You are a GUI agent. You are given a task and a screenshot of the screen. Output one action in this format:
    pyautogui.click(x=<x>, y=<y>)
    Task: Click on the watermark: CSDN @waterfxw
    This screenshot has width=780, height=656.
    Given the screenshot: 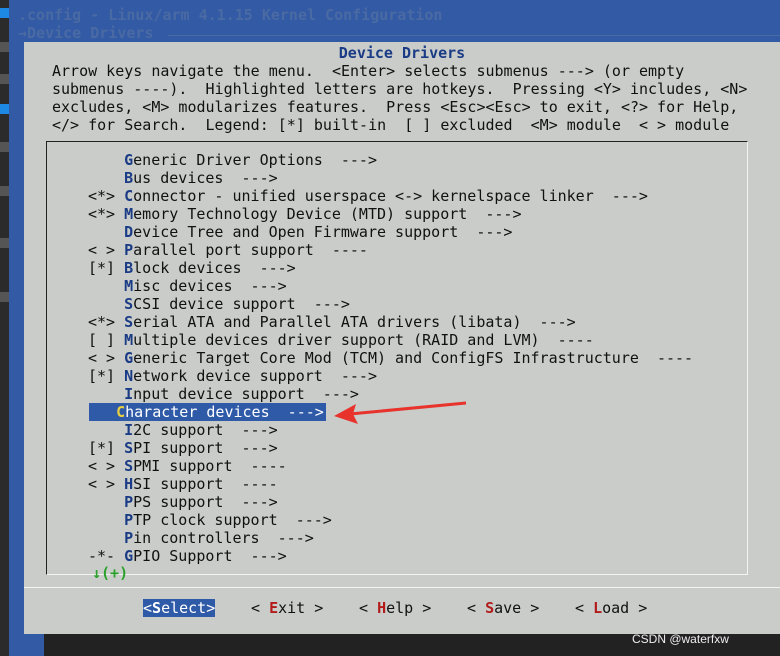 What is the action you would take?
    pyautogui.click(x=680, y=639)
    